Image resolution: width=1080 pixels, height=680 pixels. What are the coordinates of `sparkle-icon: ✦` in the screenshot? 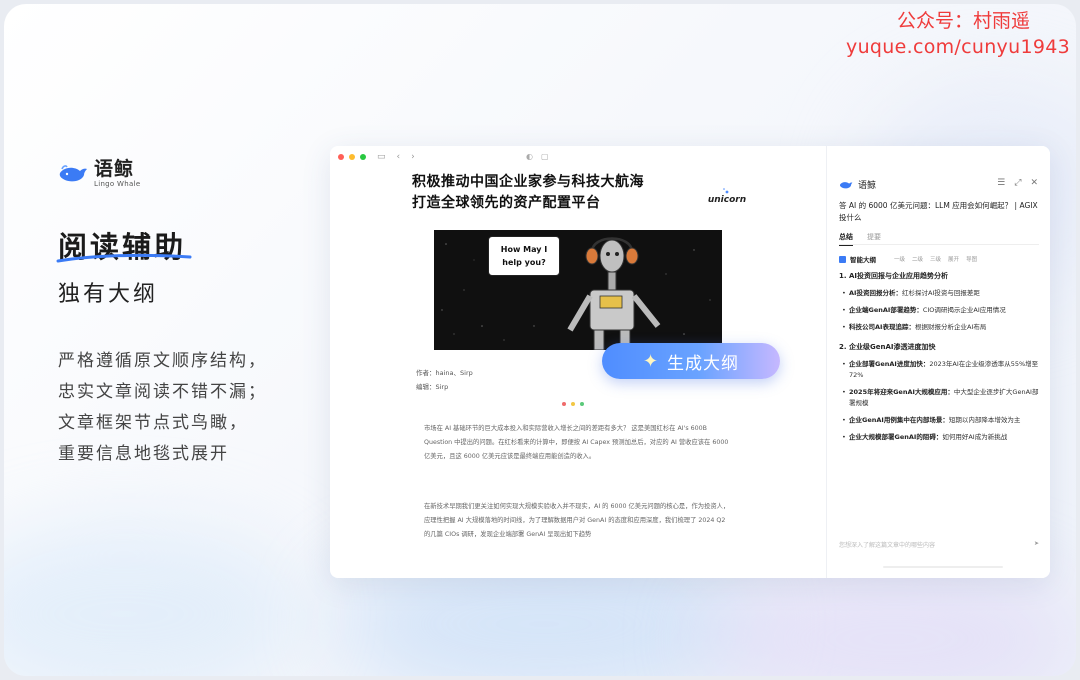 It's located at (651, 361).